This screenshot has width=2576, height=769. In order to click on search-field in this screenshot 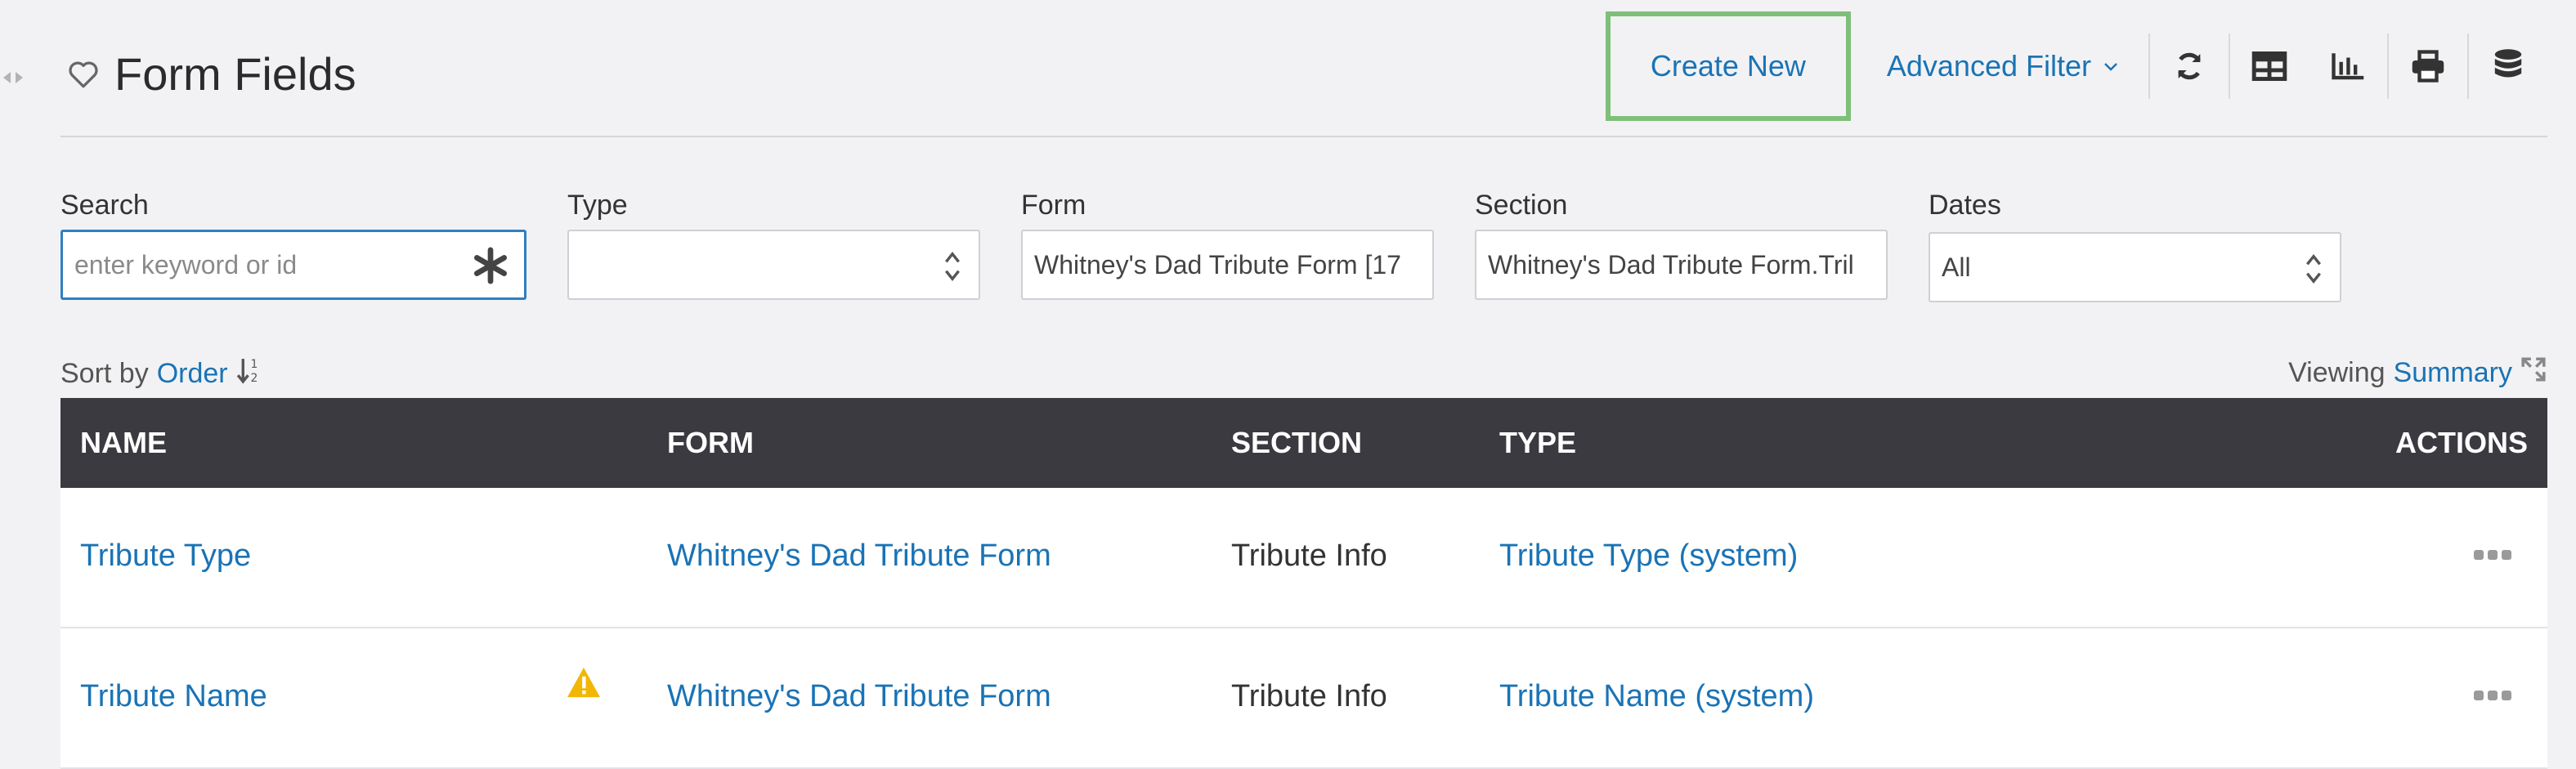, I will do `click(293, 265)`.